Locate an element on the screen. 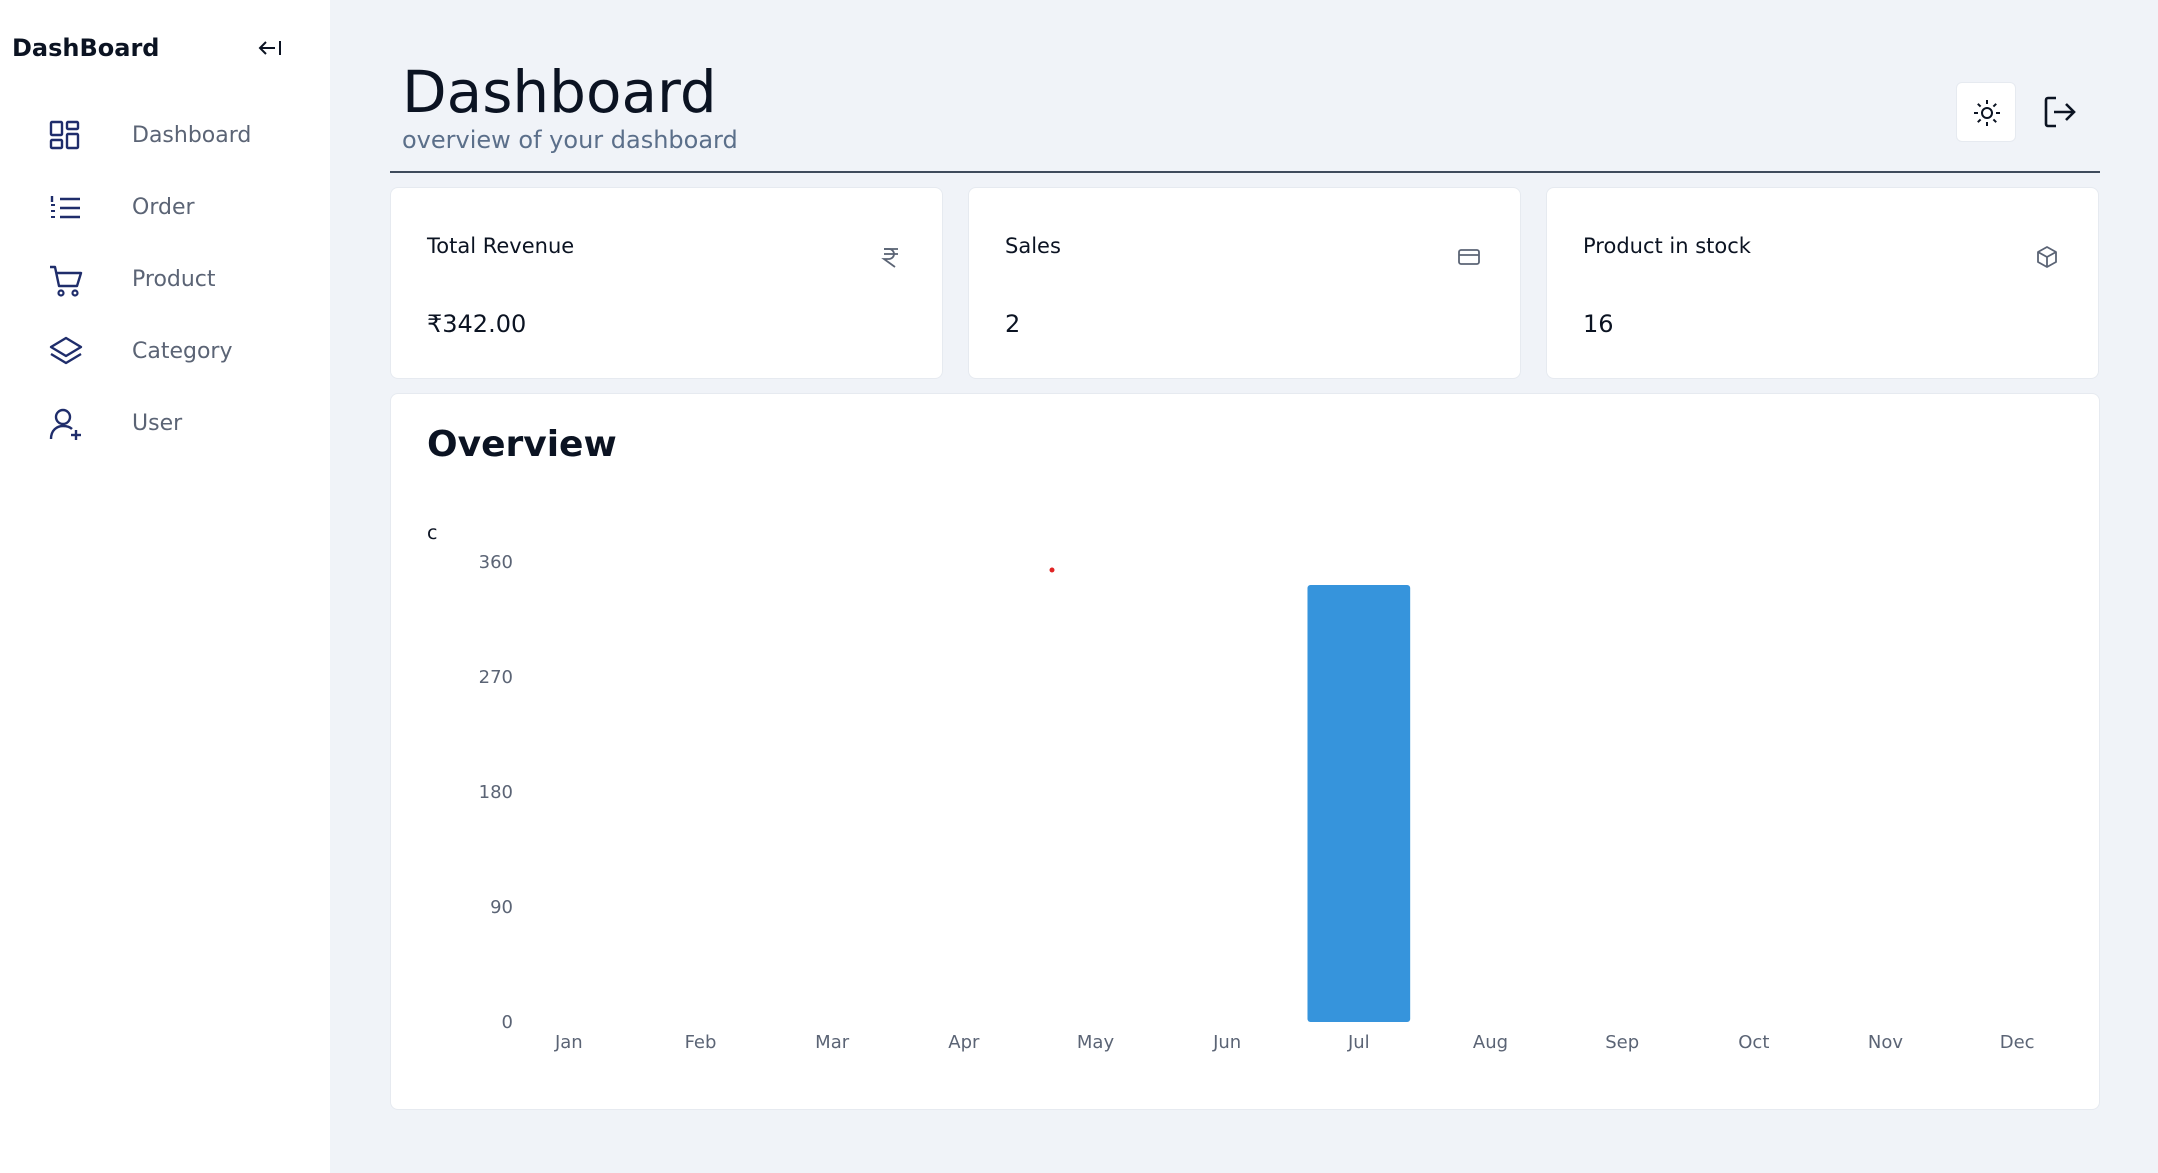 The height and width of the screenshot is (1173, 2158). x-tick-label: Sep is located at coordinates (1622, 1042).